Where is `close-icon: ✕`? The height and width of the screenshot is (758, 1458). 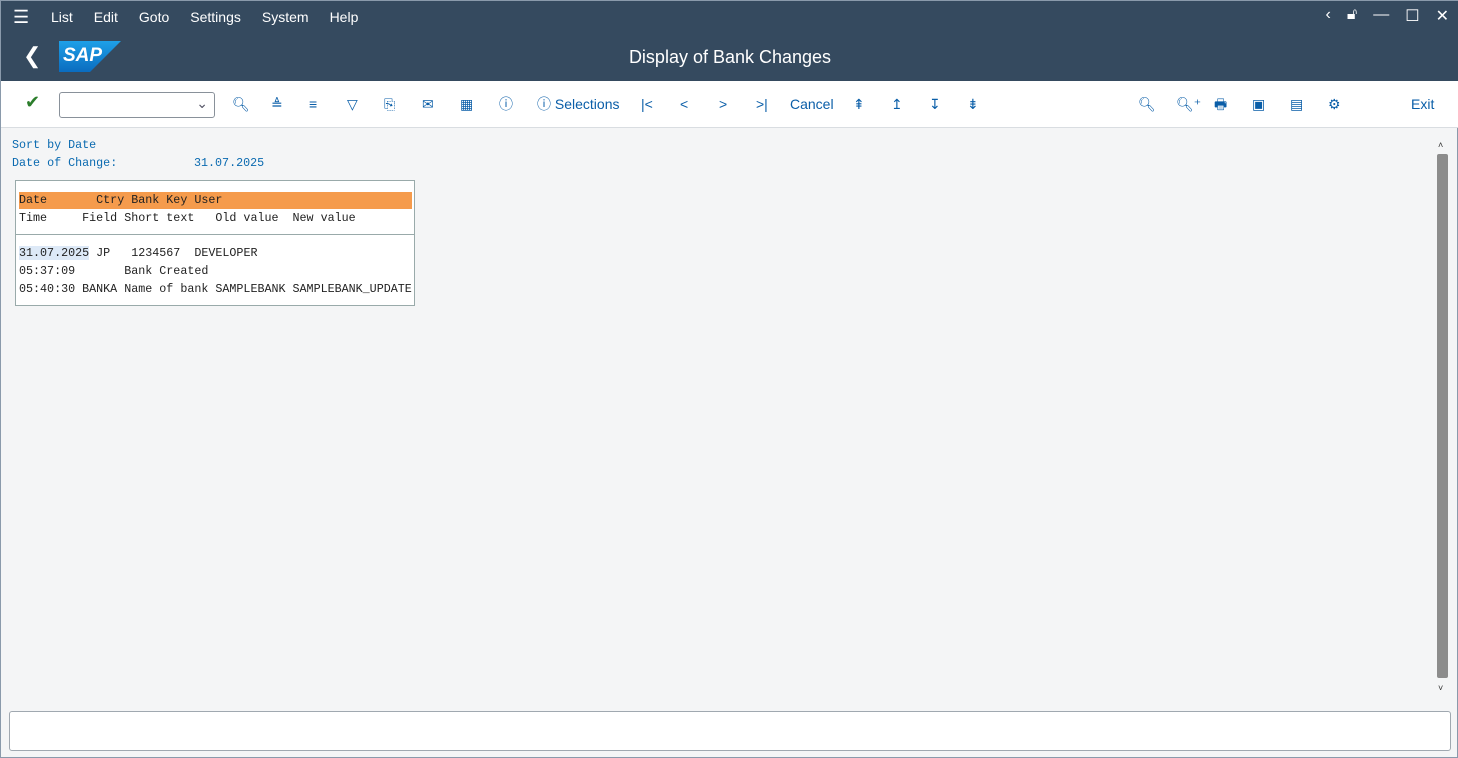 close-icon: ✕ is located at coordinates (1442, 16).